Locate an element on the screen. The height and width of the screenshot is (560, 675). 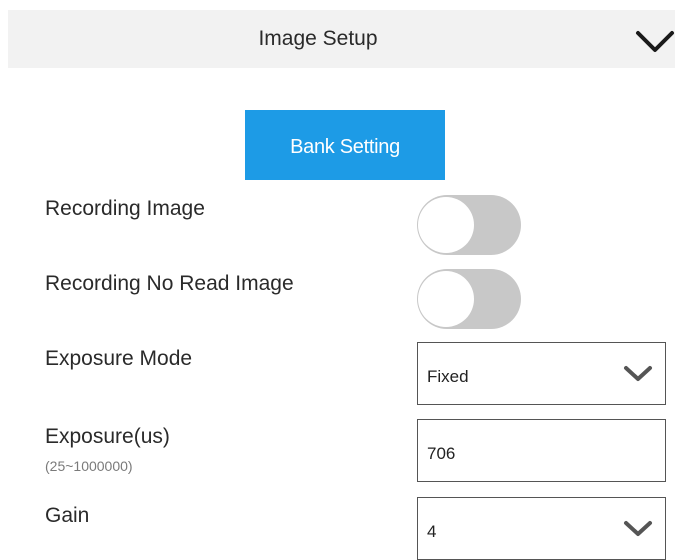
exposure-value: 706 is located at coordinates (441, 453).